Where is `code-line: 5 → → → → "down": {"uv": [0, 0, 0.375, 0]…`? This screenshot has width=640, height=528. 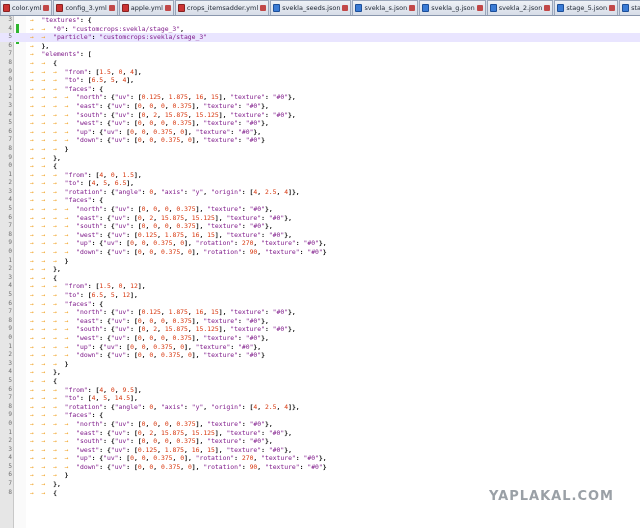 code-line: 5 → → → → "down": {"uv": [0, 0, 0.375, 0]… is located at coordinates (320, 467).